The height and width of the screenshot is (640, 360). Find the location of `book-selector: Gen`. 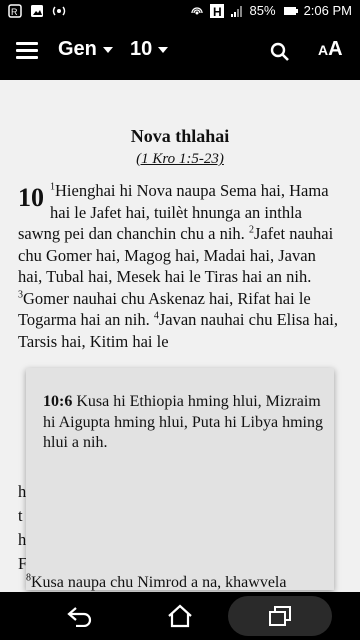

book-selector: Gen is located at coordinates (85, 49).